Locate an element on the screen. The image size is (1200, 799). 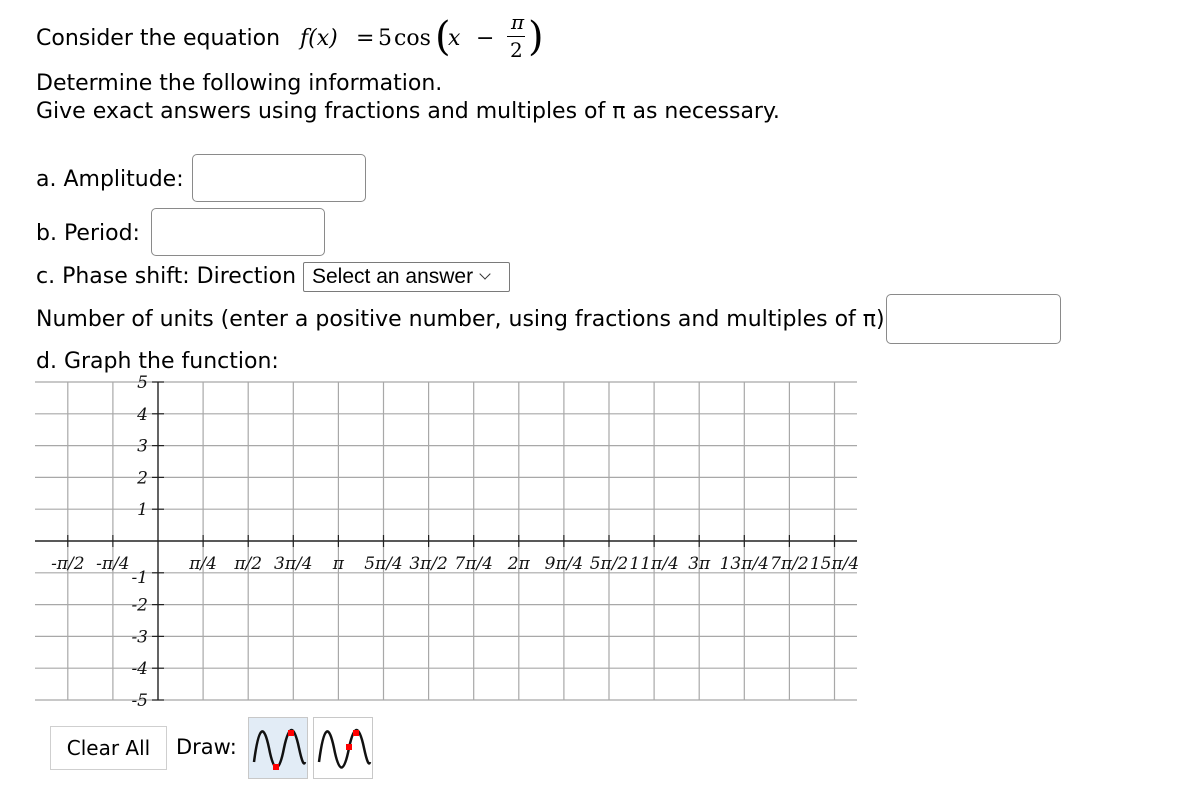
equation-func: cos is located at coordinates (412, 38).